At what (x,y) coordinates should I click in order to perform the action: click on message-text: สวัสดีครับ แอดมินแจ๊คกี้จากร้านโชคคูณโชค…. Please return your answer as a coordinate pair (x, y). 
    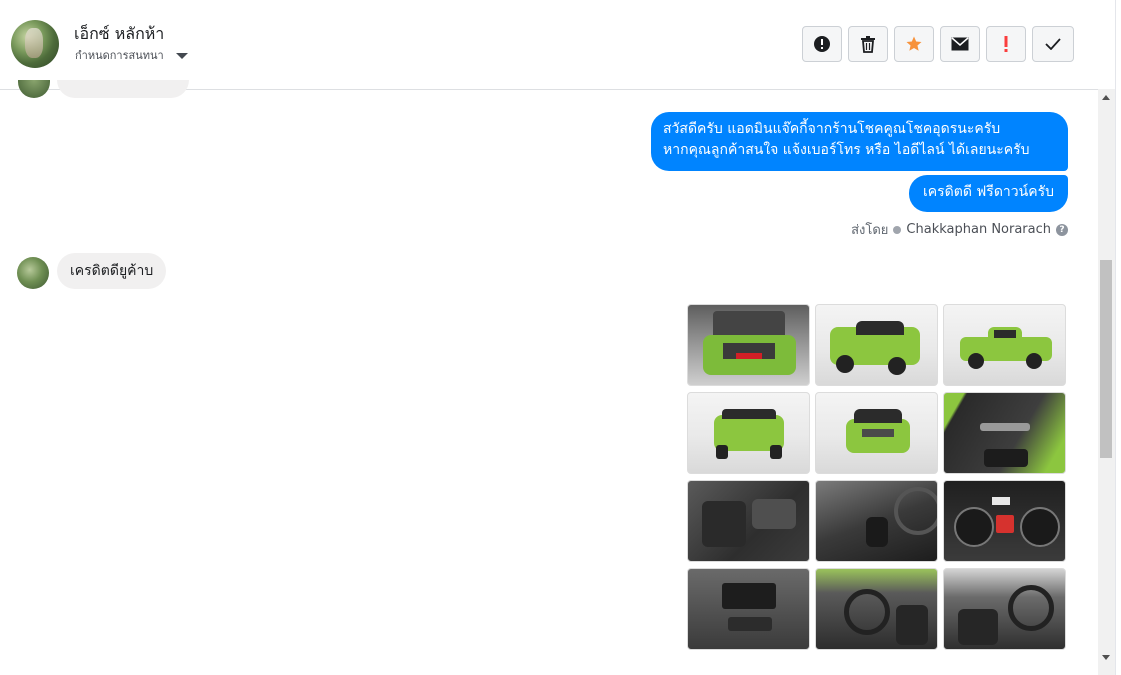
    Looking at the image, I should click on (832, 129).